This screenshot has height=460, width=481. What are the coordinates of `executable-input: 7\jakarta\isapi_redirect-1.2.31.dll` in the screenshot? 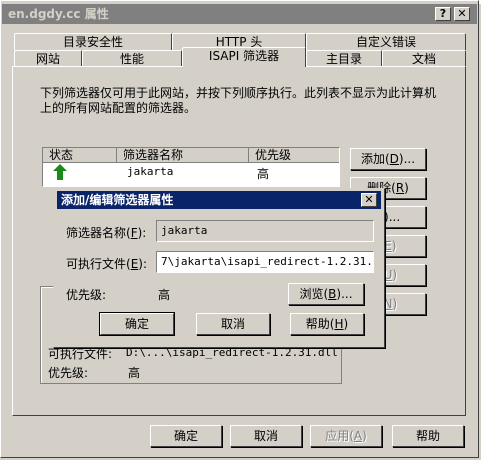 It's located at (265, 262).